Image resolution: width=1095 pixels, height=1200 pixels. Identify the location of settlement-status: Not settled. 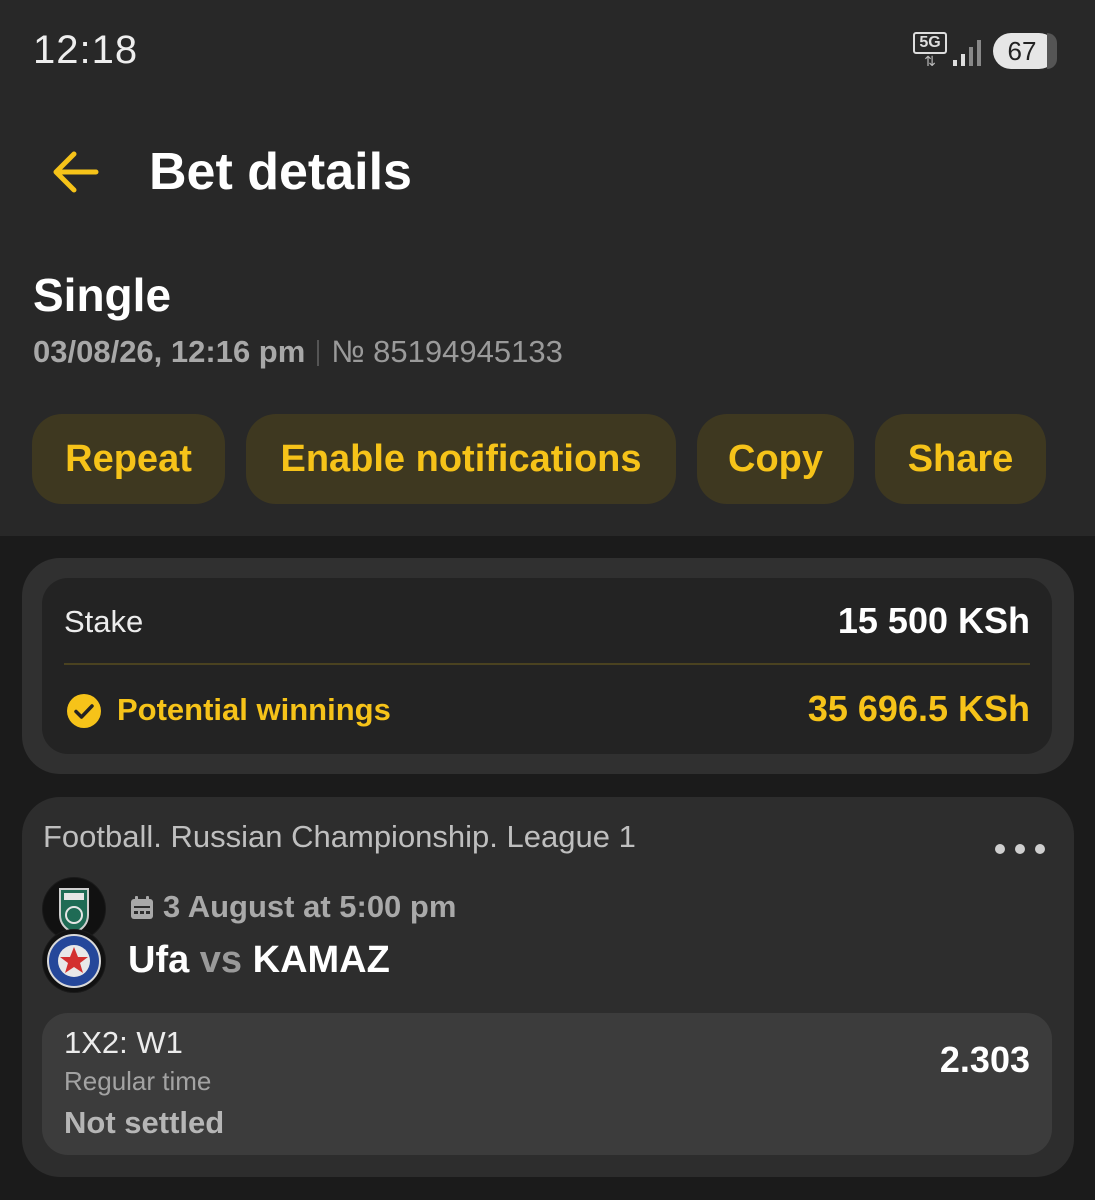
(144, 1122).